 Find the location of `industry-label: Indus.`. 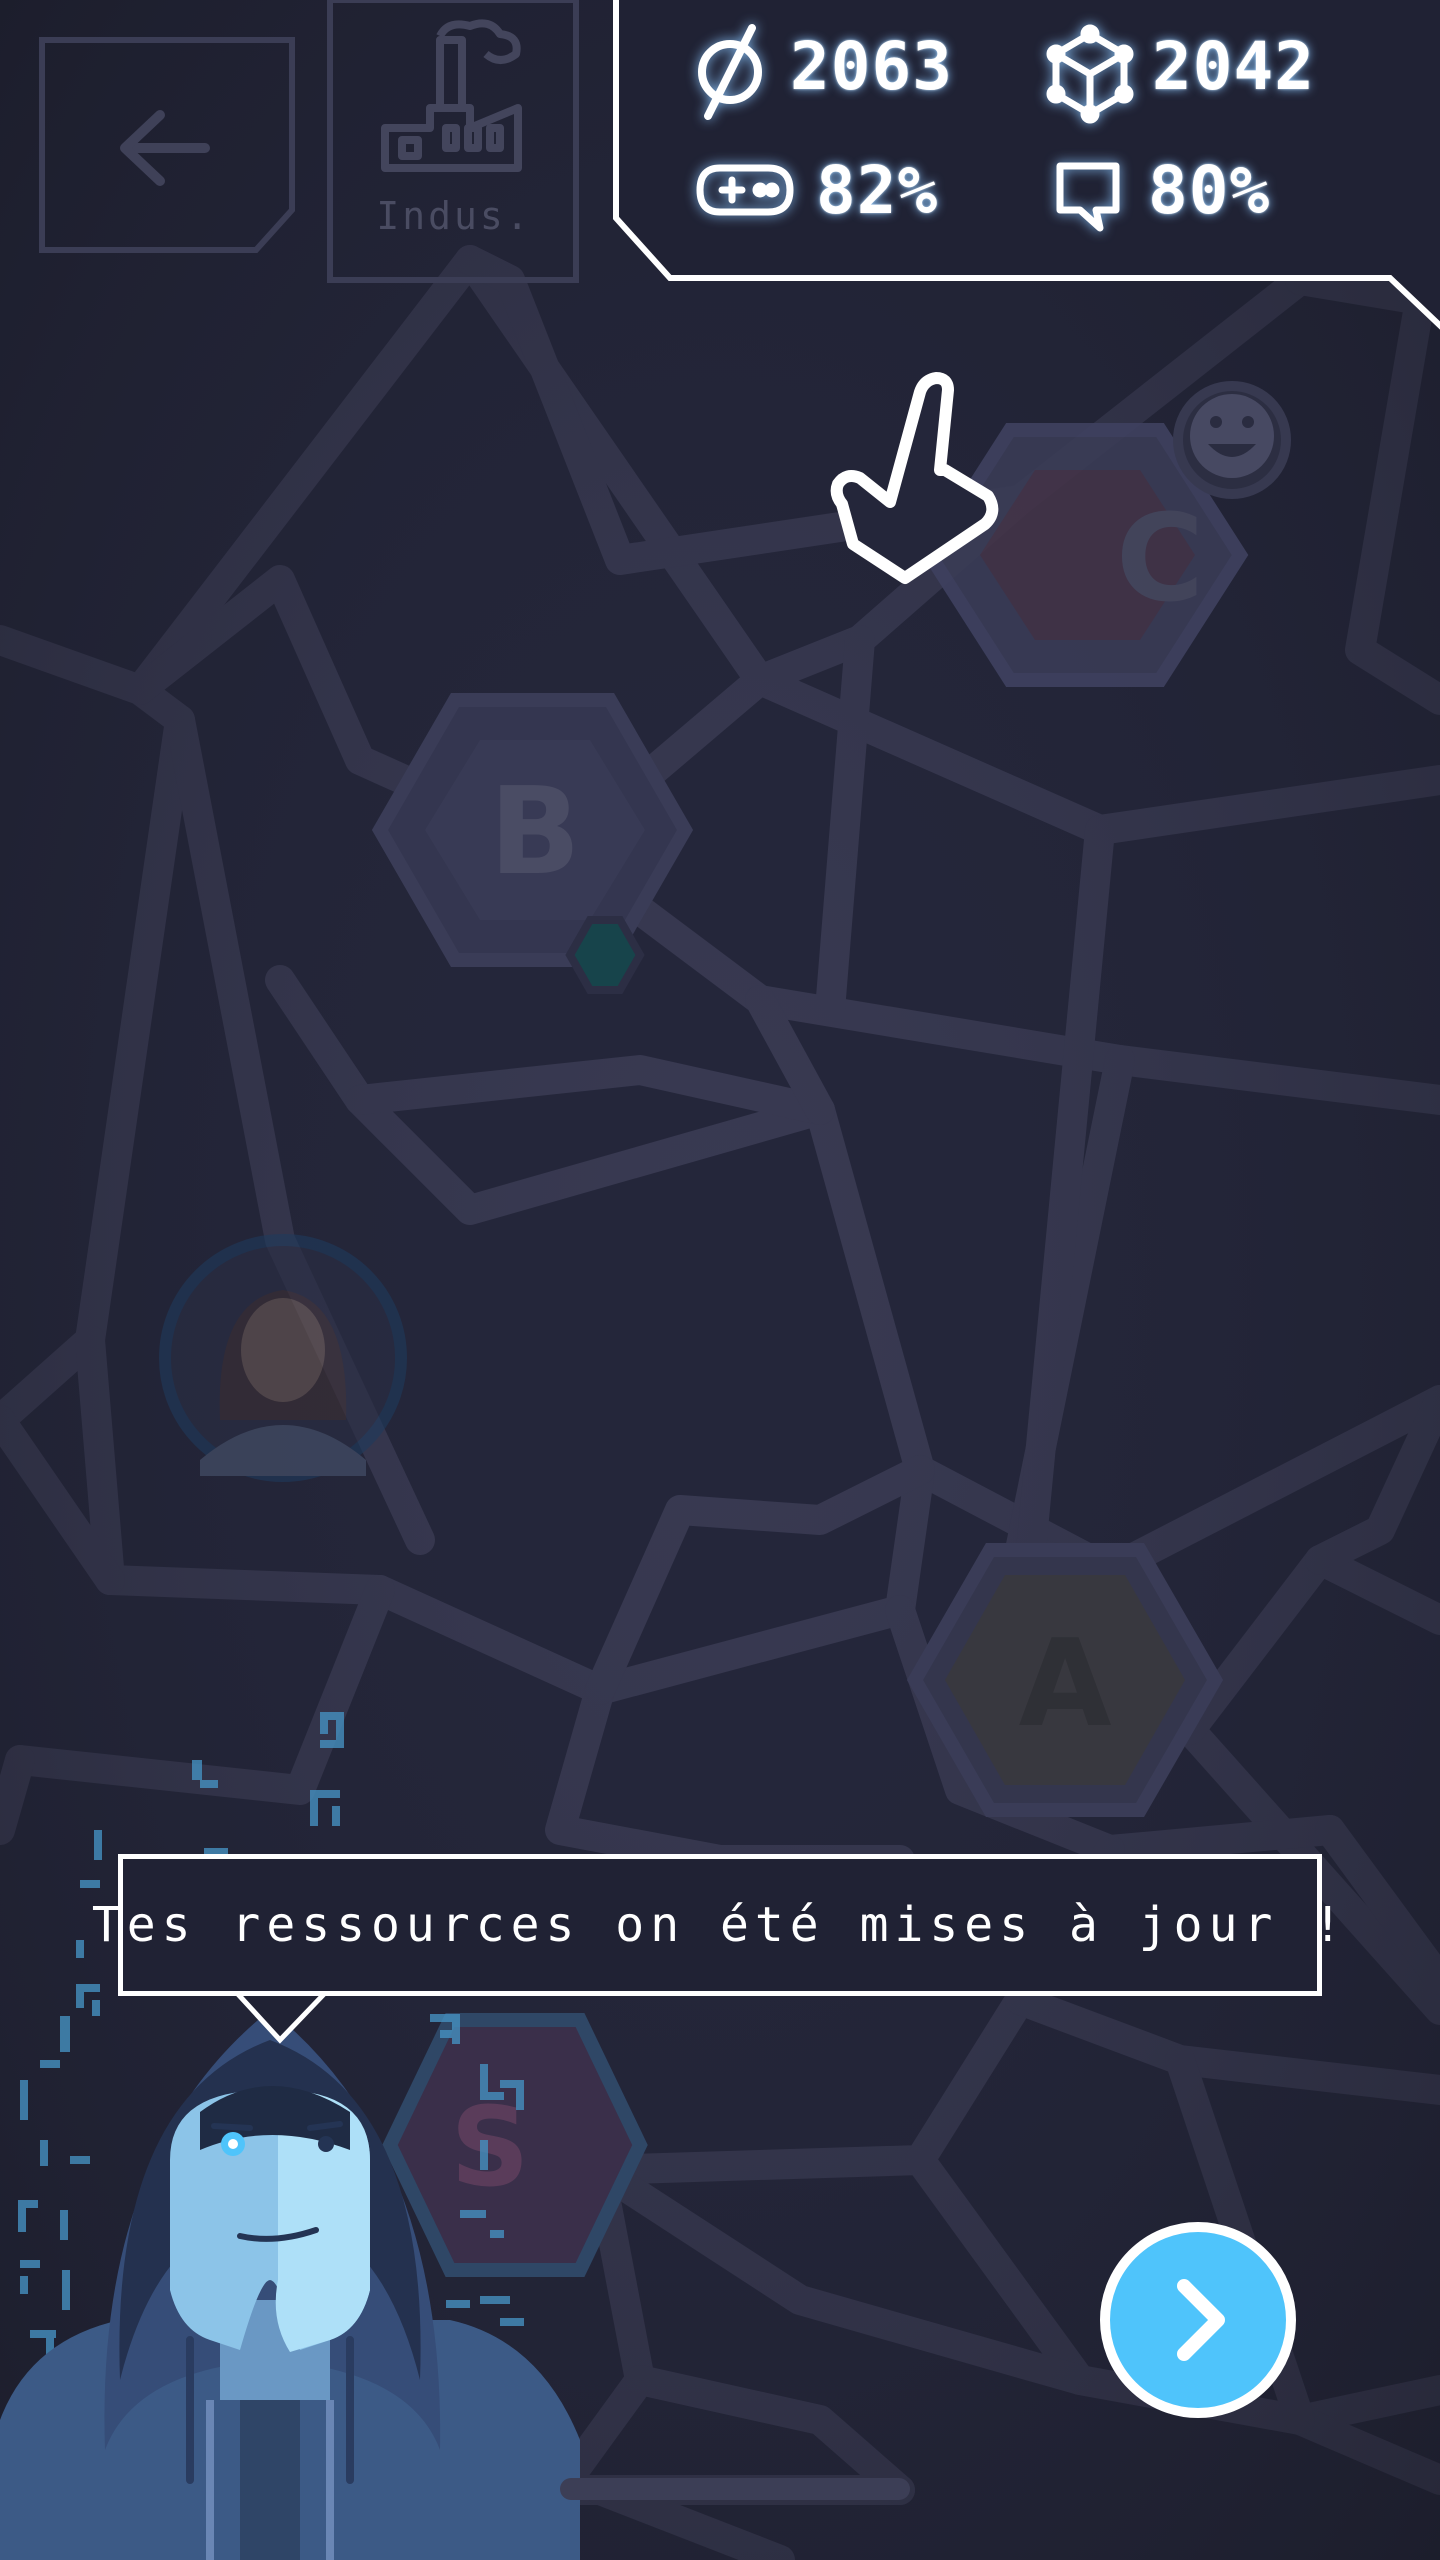

industry-label: Indus. is located at coordinates (454, 216).